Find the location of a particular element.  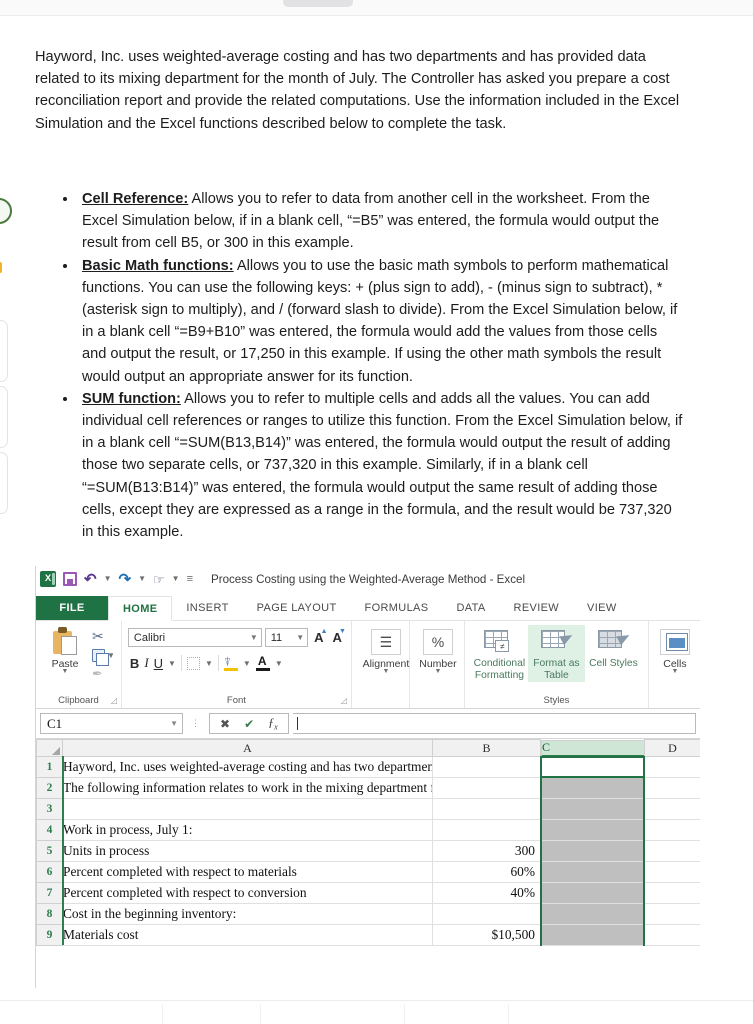

cell-styles-label: Cell Styles is located at coordinates (613, 663).